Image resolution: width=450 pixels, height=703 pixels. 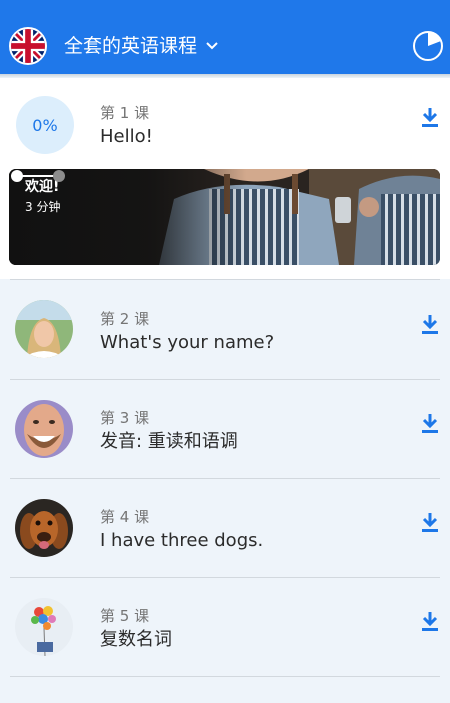 What do you see at coordinates (28, 46) in the screenshot?
I see `uk-flag-icon` at bounding box center [28, 46].